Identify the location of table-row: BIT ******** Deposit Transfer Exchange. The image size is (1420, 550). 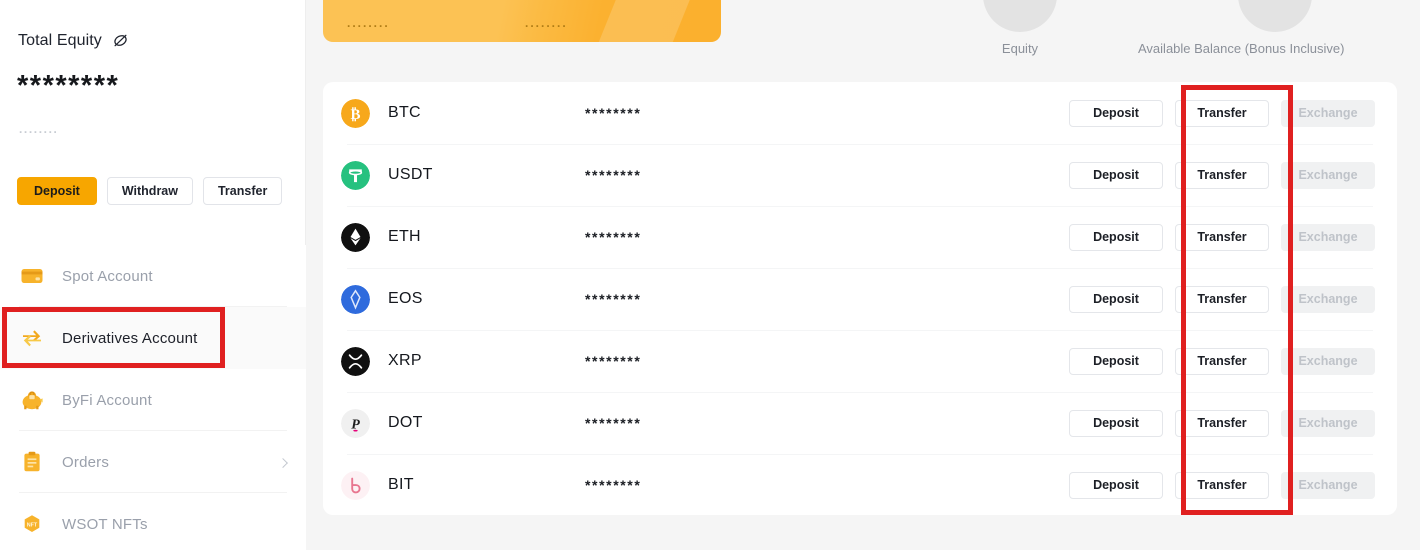
(860, 485).